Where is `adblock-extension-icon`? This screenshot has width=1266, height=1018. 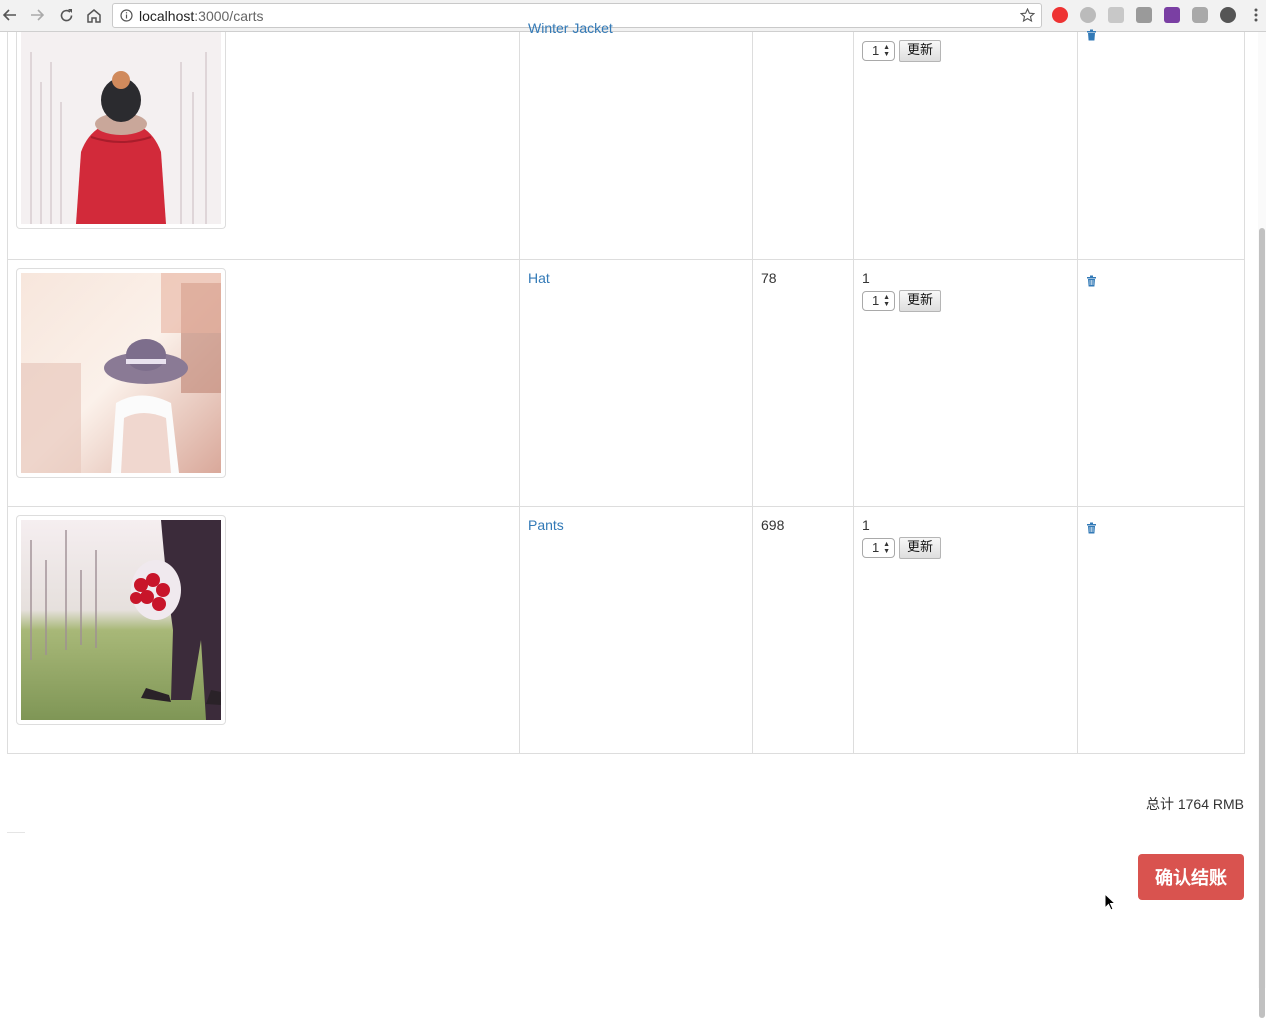
adblock-extension-icon is located at coordinates (1060, 15).